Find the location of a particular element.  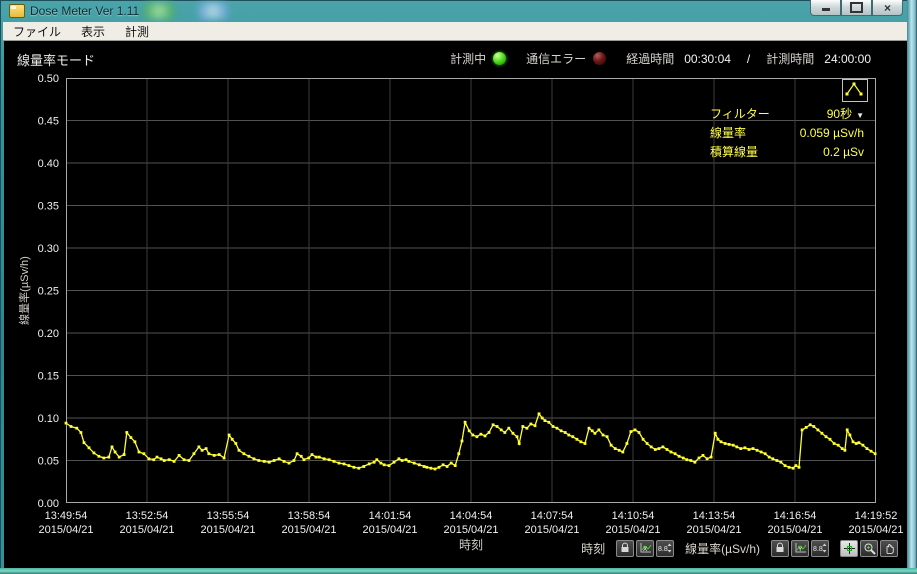

window-border-right is located at coordinates (912, 287).